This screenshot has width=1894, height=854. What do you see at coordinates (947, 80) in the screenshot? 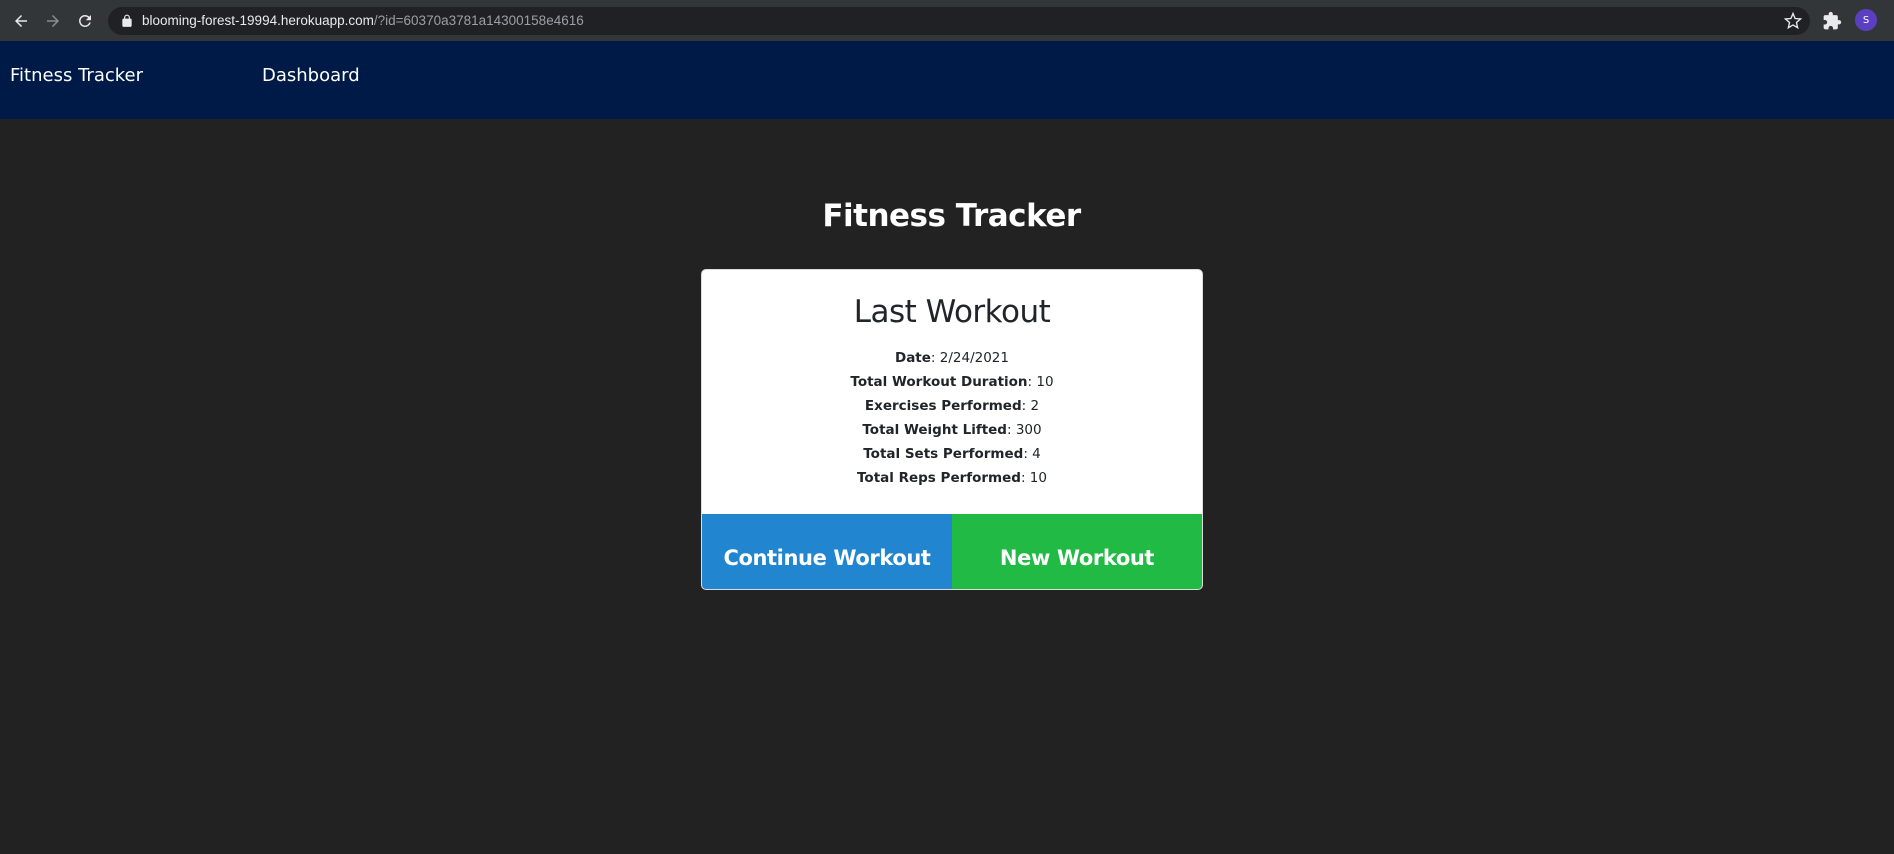
I see `app-navbar: Fitness Tracker Dashboard` at bounding box center [947, 80].